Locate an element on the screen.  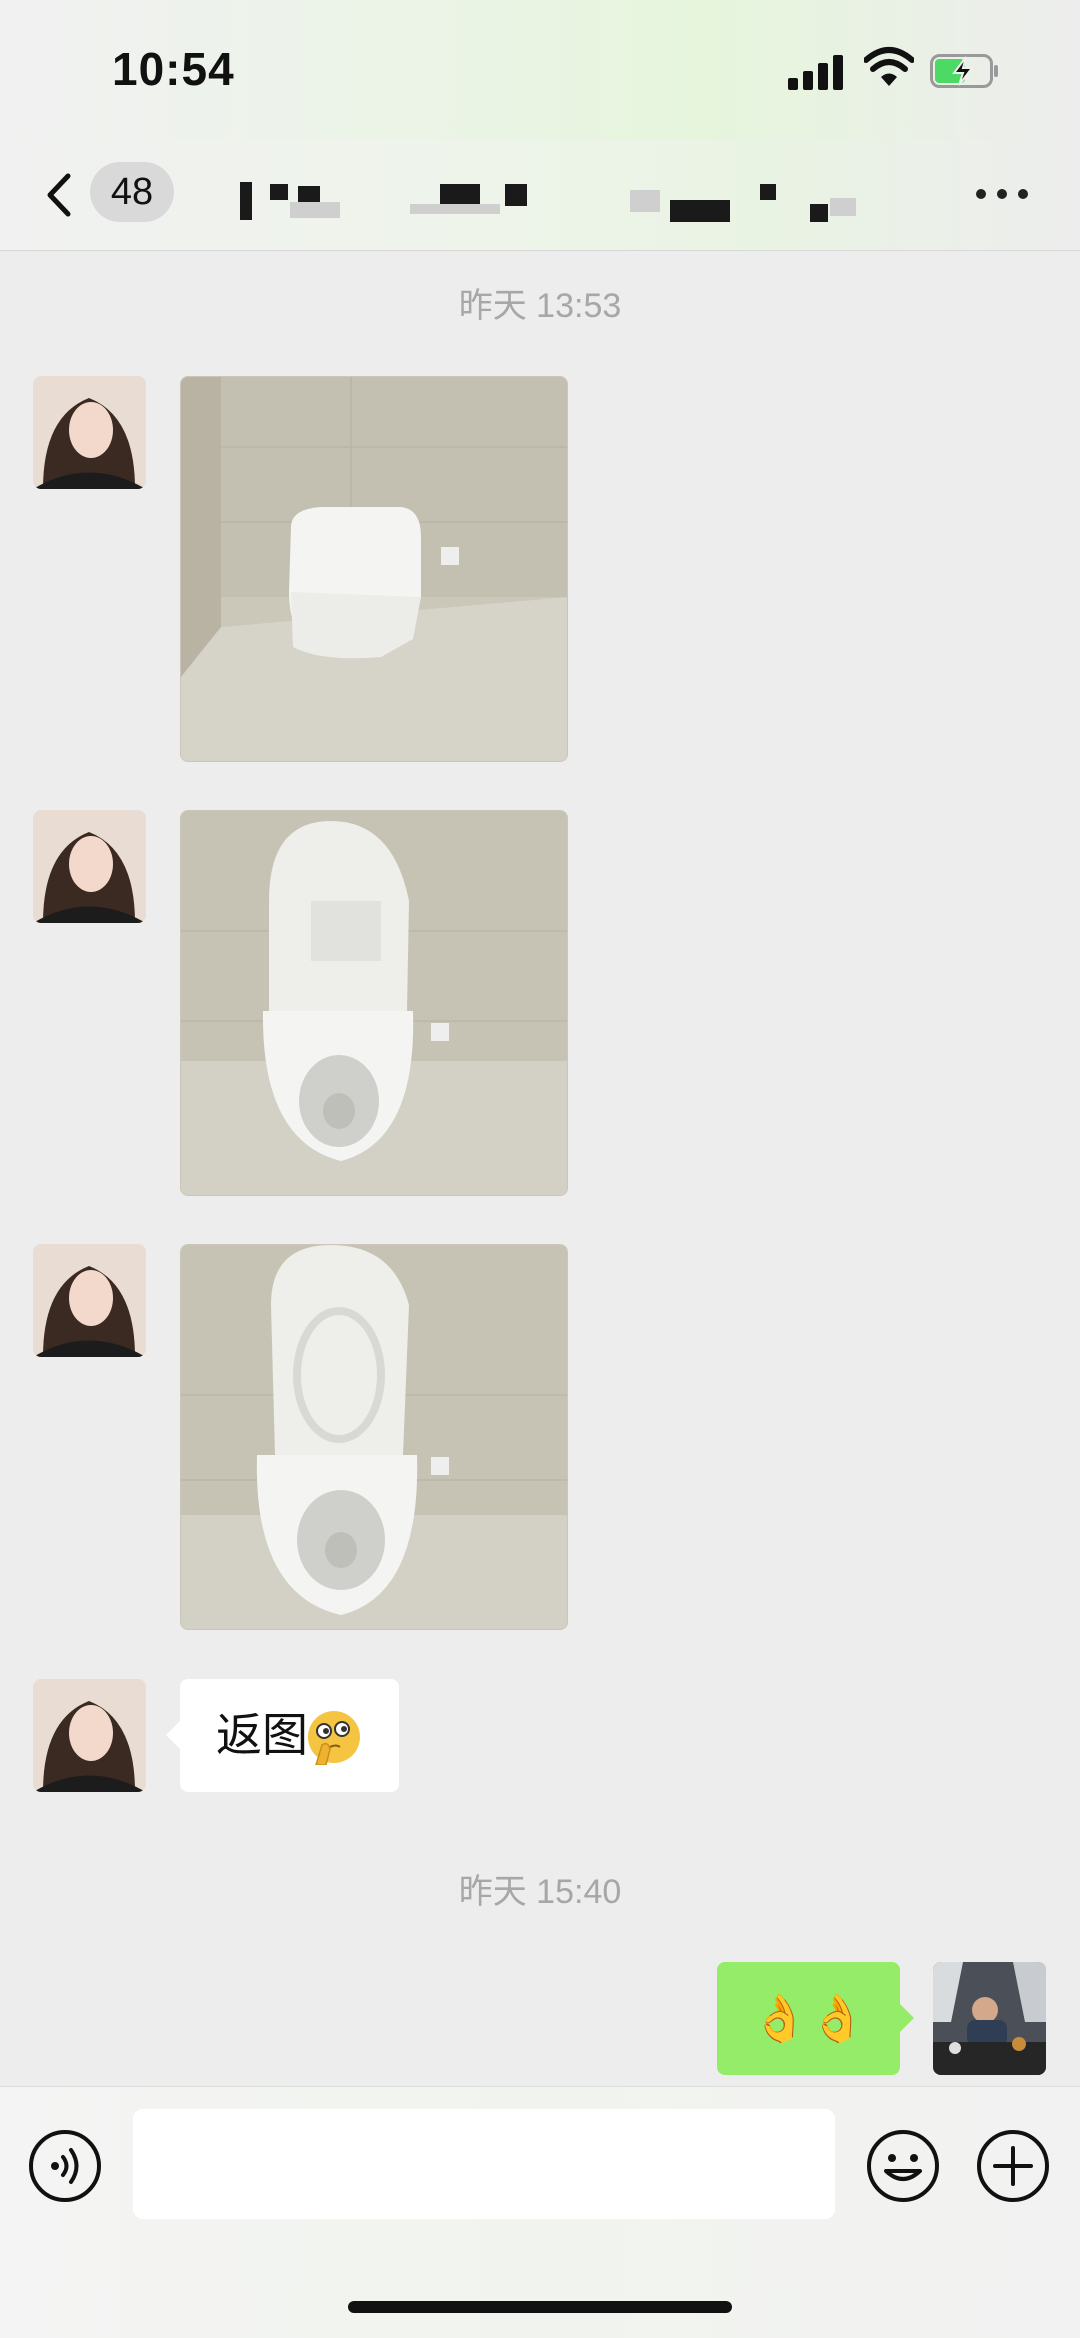
chat-header: 48 is located at coordinates (540, 195).